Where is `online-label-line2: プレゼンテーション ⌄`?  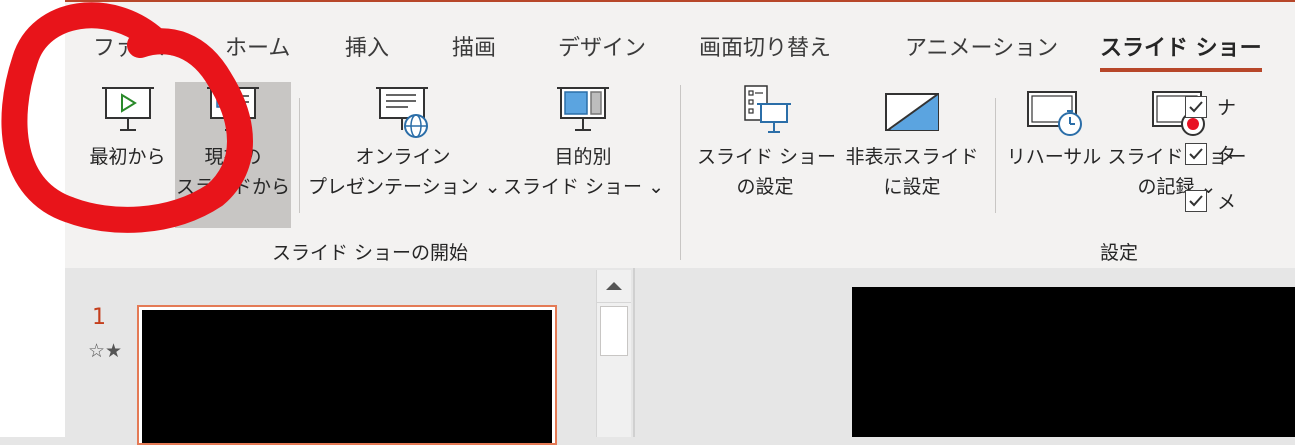
online-label-line2: プレゼンテーション ⌄ is located at coordinates (404, 187).